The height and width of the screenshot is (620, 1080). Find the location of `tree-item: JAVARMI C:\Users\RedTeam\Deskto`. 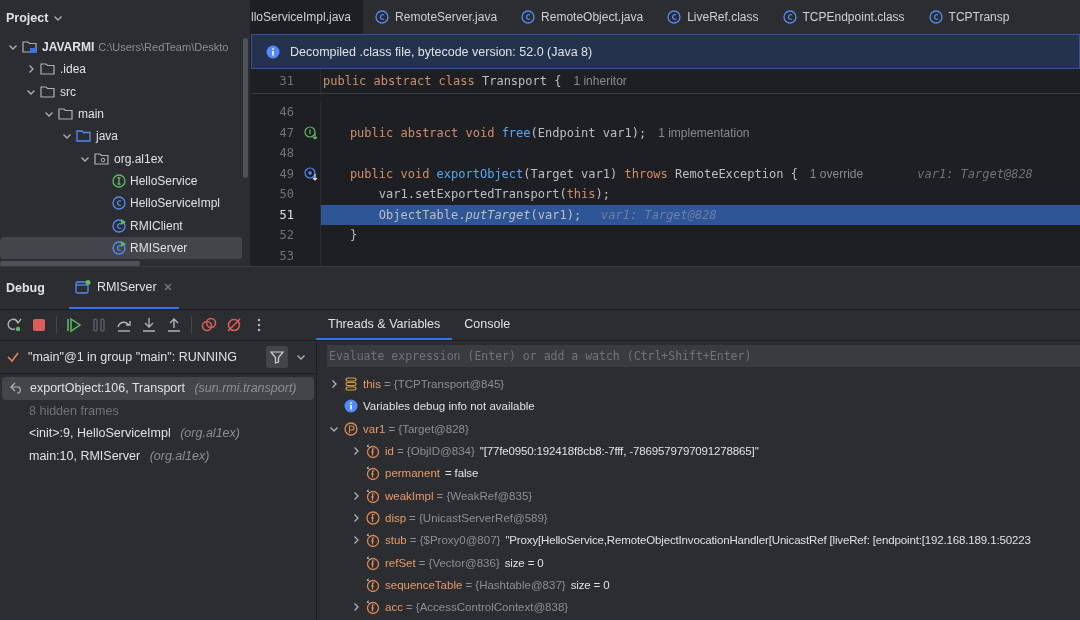

tree-item: JAVARMI C:\Users\RedTeam\Deskto is located at coordinates (121, 47).